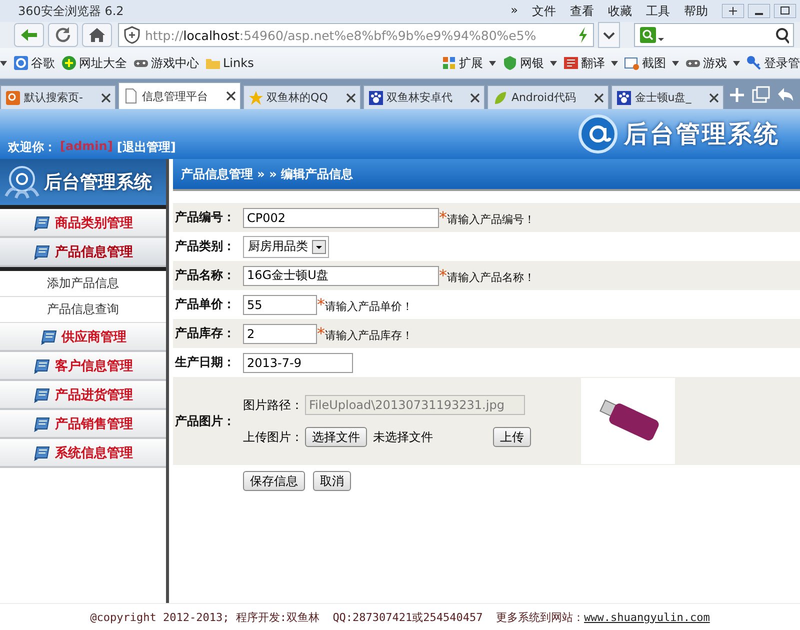 Image resolution: width=800 pixels, height=630 pixels. What do you see at coordinates (337, 617) in the screenshot?
I see `copyright-text: @copyright 2012-2013; 程序开发:双鱼林 QQ:287307421或254540457 更多系统到网站：` at bounding box center [337, 617].